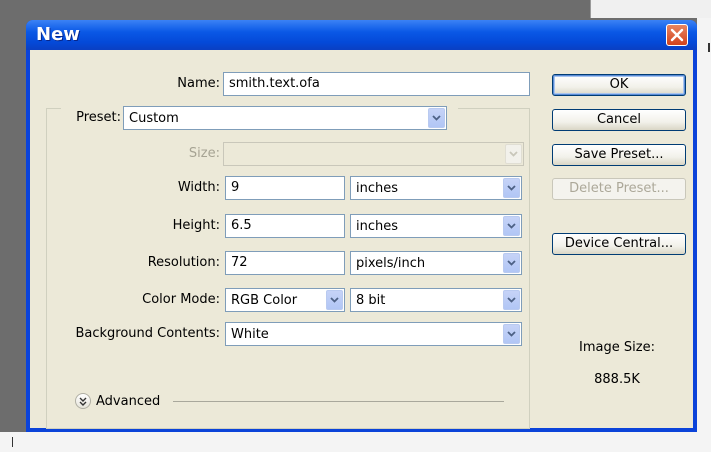 The image size is (711, 452). What do you see at coordinates (285, 263) in the screenshot?
I see `resolution-field: 72` at bounding box center [285, 263].